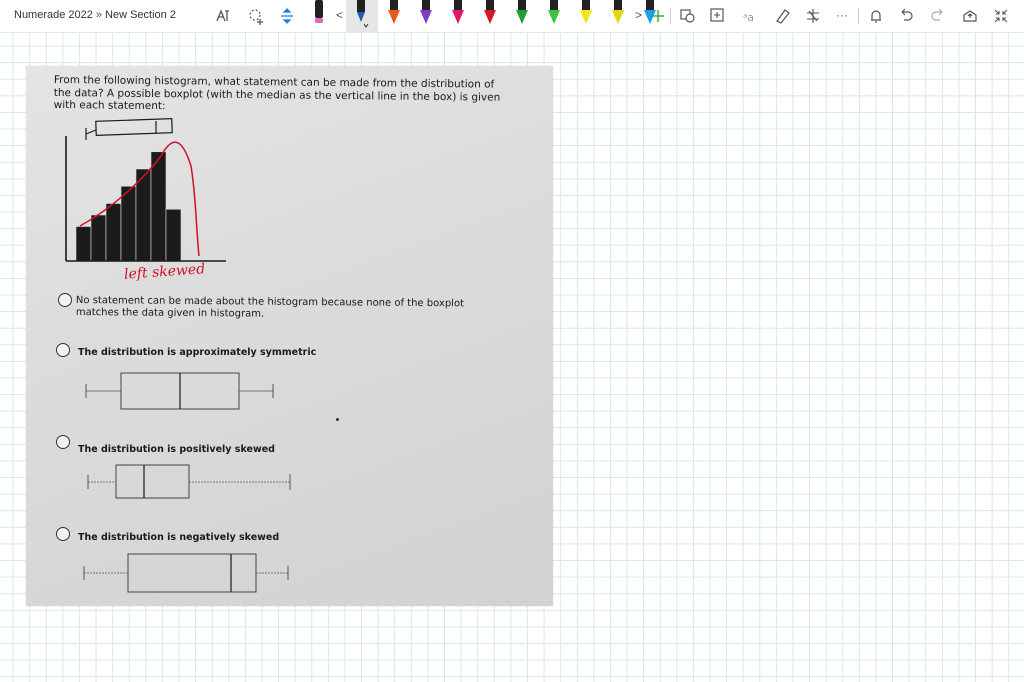  Describe the element at coordinates (688, 16) in the screenshot. I see `ink-to-shape-icon` at that location.